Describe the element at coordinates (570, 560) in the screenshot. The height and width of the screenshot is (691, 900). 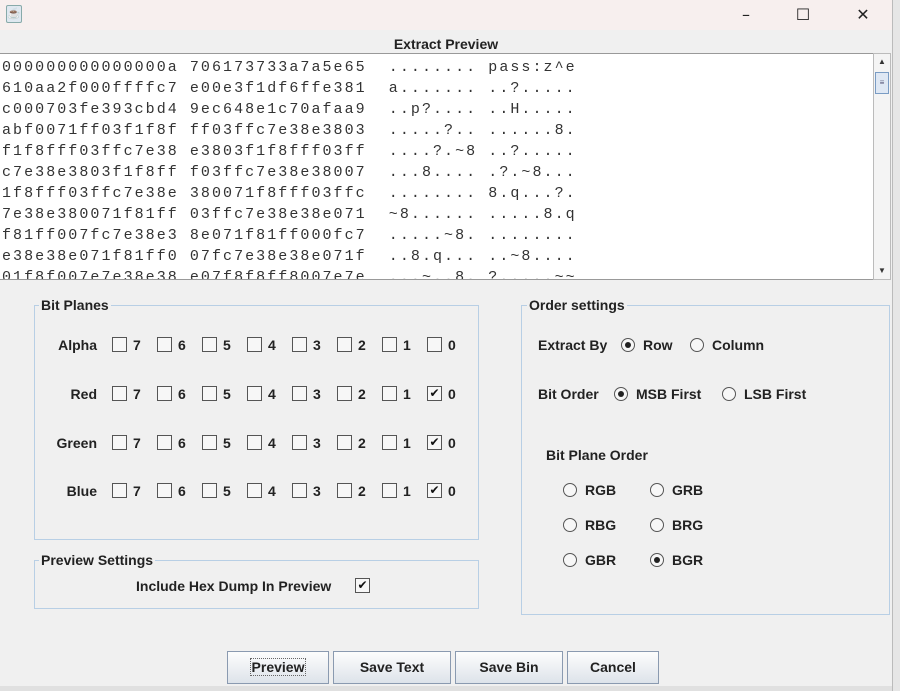
I see `gbr-radio` at that location.